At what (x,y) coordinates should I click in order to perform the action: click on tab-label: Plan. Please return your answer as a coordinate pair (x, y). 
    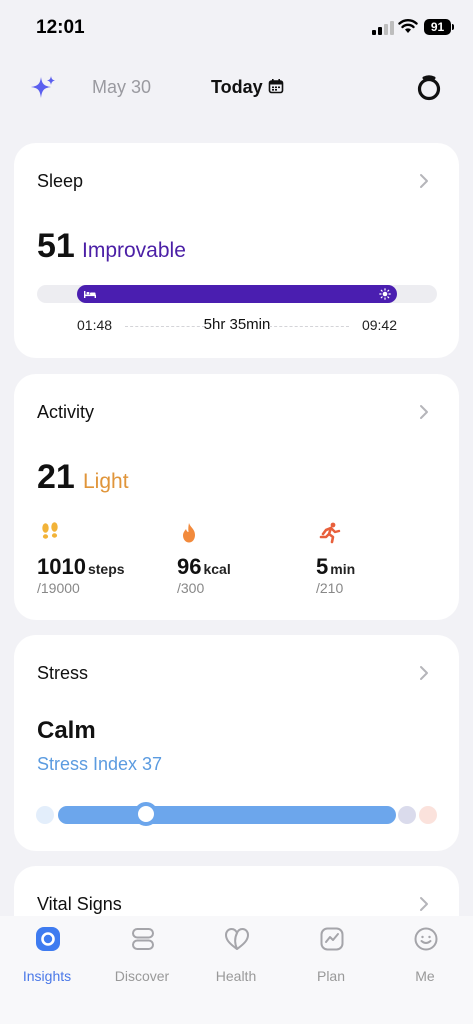
    Looking at the image, I should click on (331, 976).